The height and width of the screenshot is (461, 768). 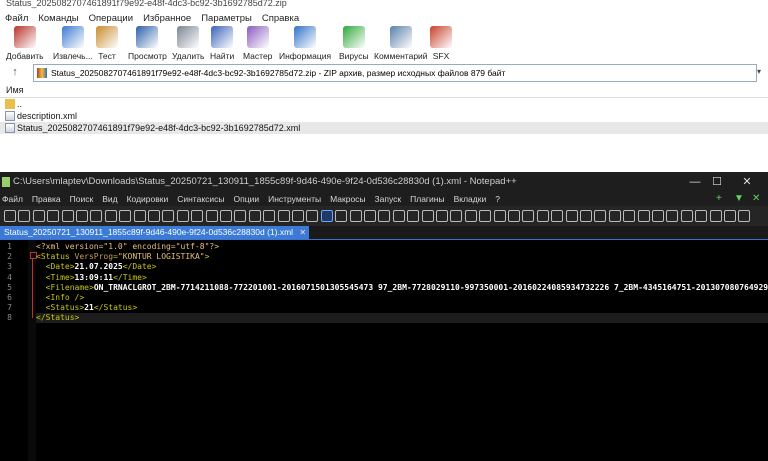 I want to click on npp-menu-item-8: Макросы, so click(x=347, y=199).